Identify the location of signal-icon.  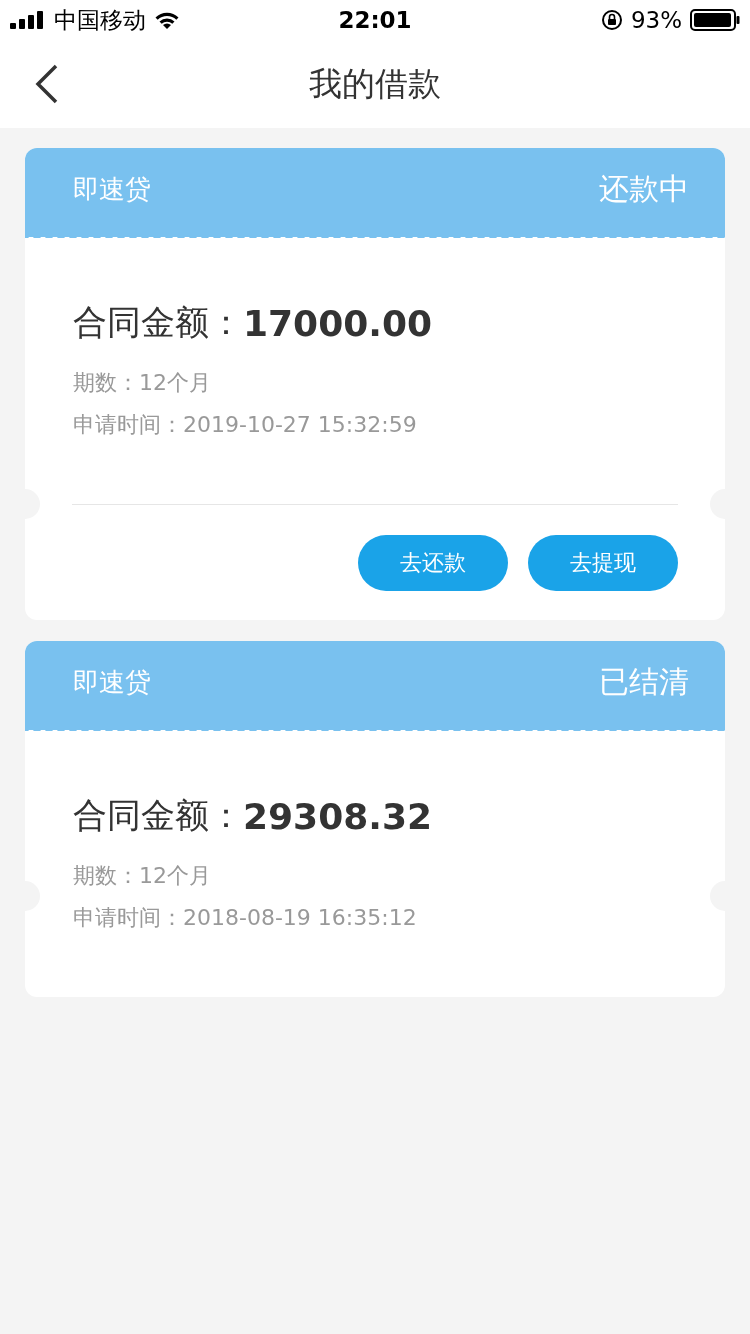
(28, 20).